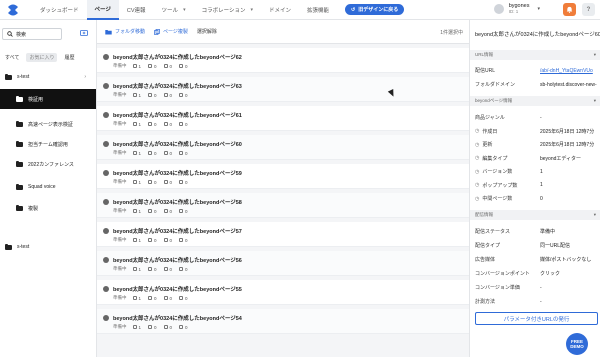  What do you see at coordinates (283, 60) in the screenshot?
I see `page-row: beyond太郎さんが0324に作成したbeyondページ62 準備中 1 0 0 0` at bounding box center [283, 60].